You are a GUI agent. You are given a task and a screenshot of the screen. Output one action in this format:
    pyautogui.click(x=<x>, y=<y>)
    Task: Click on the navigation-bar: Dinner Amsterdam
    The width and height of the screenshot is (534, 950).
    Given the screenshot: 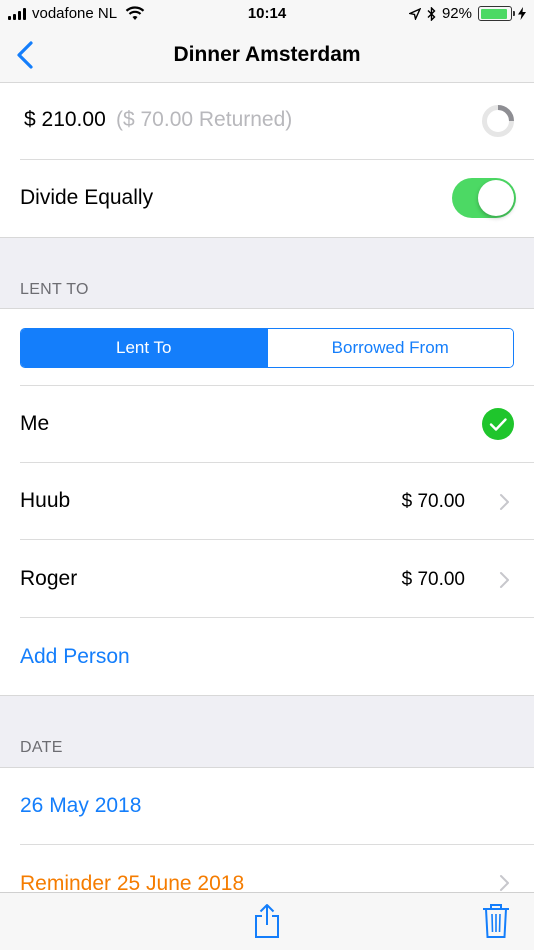 What is the action you would take?
    pyautogui.click(x=267, y=55)
    